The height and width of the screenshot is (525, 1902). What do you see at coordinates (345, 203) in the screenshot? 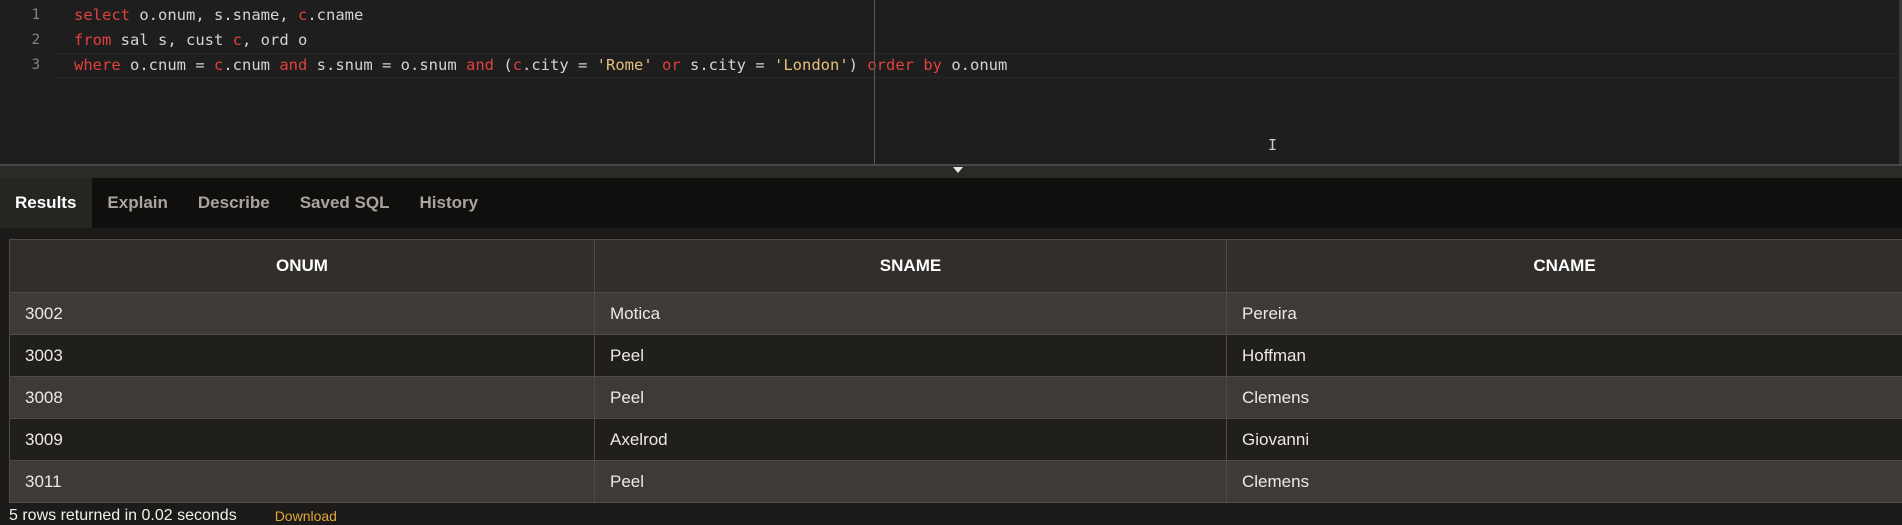
I see `tab-saved-sql: Saved SQL` at bounding box center [345, 203].